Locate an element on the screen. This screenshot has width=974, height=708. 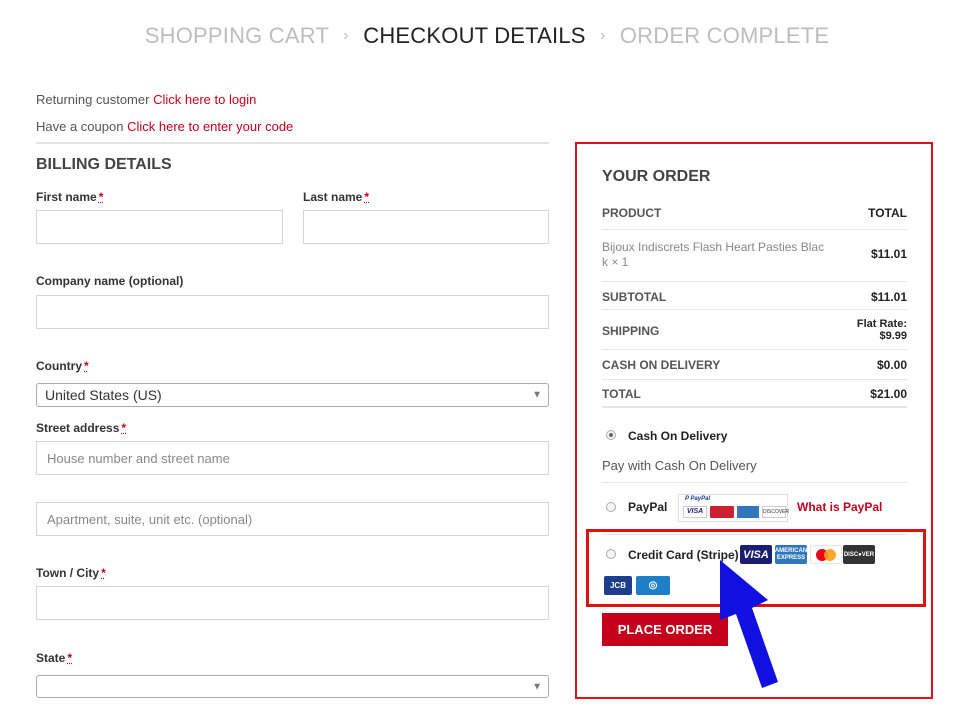
returning-customer-notice: Returning customer Click here to login is located at coordinates (146, 99).